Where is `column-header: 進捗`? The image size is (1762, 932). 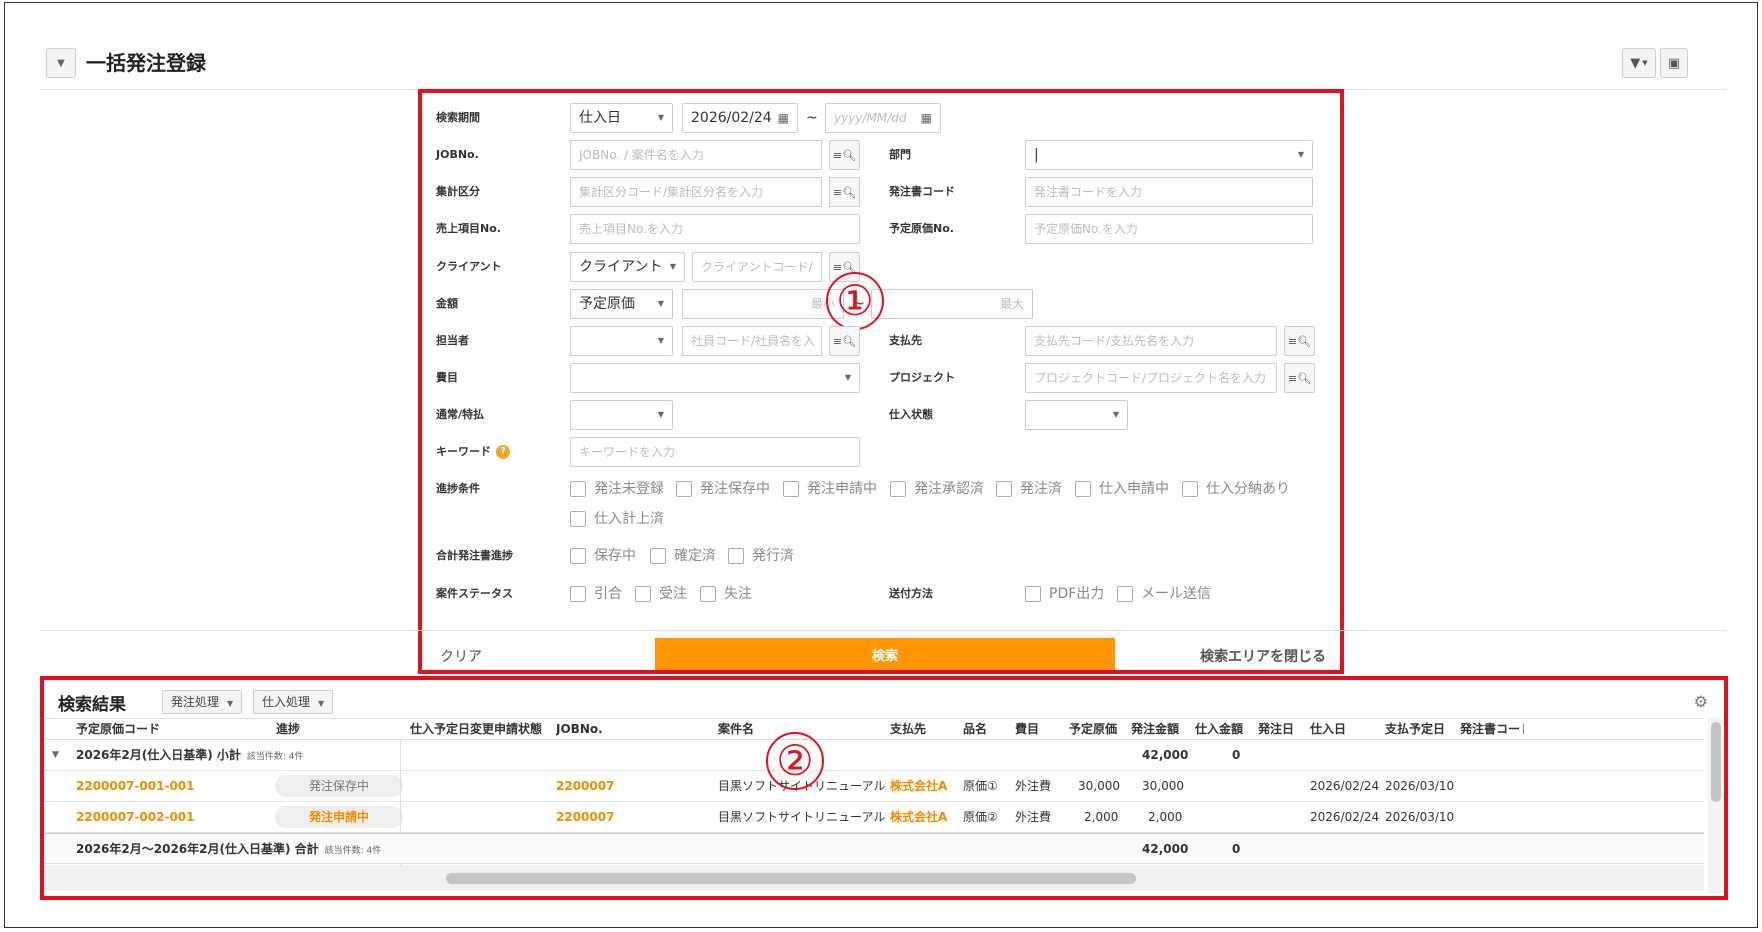 column-header: 進捗 is located at coordinates (336, 729).